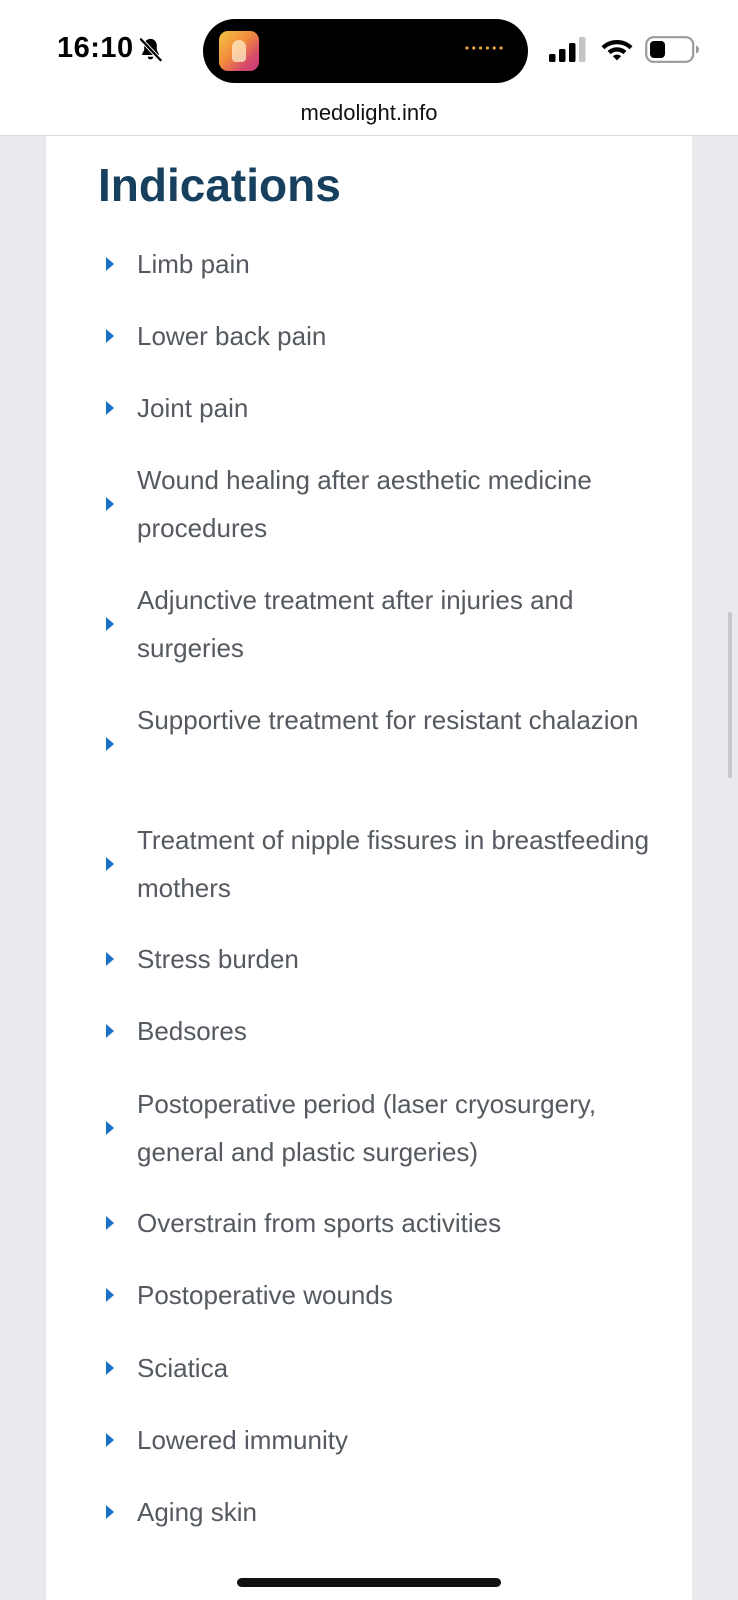 The image size is (738, 1600). What do you see at coordinates (218, 959) in the screenshot?
I see `list-item-label: Stress burden` at bounding box center [218, 959].